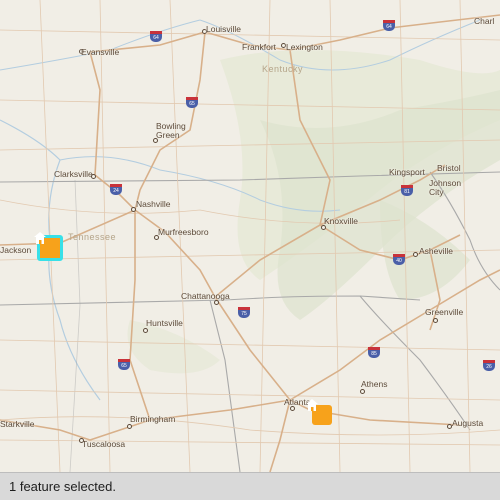 Image resolution: width=500 pixels, height=500 pixels. I want to click on city-label-lexington: Lexington, so click(304, 47).